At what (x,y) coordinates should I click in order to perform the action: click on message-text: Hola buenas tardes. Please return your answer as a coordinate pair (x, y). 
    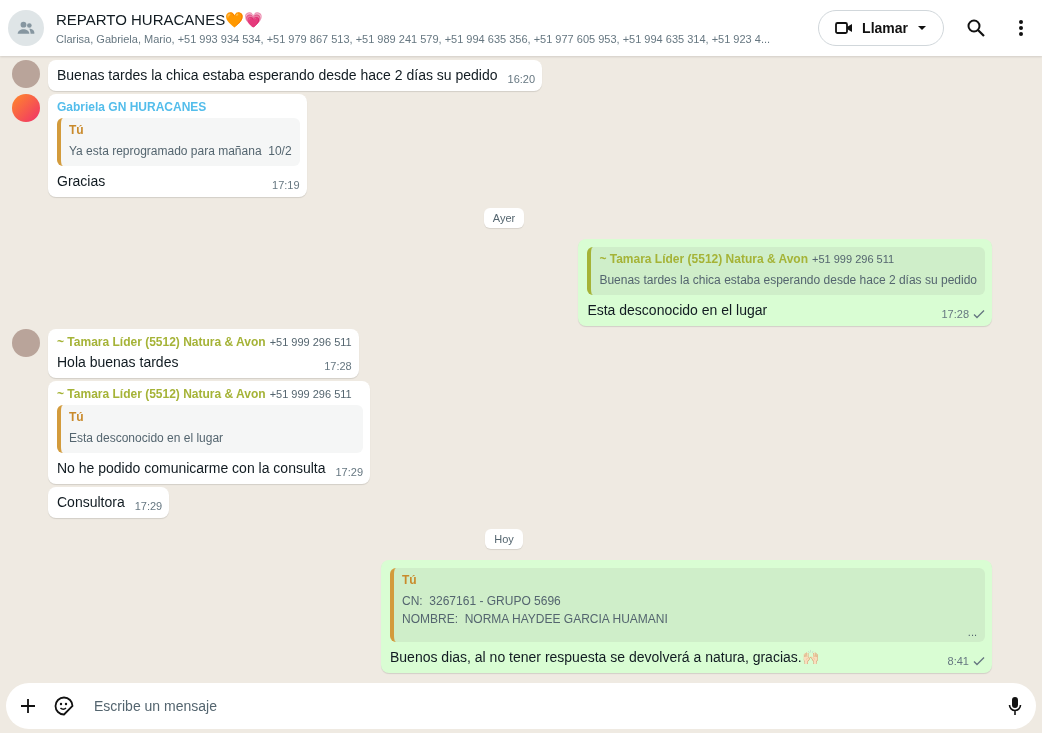
    Looking at the image, I should click on (118, 362).